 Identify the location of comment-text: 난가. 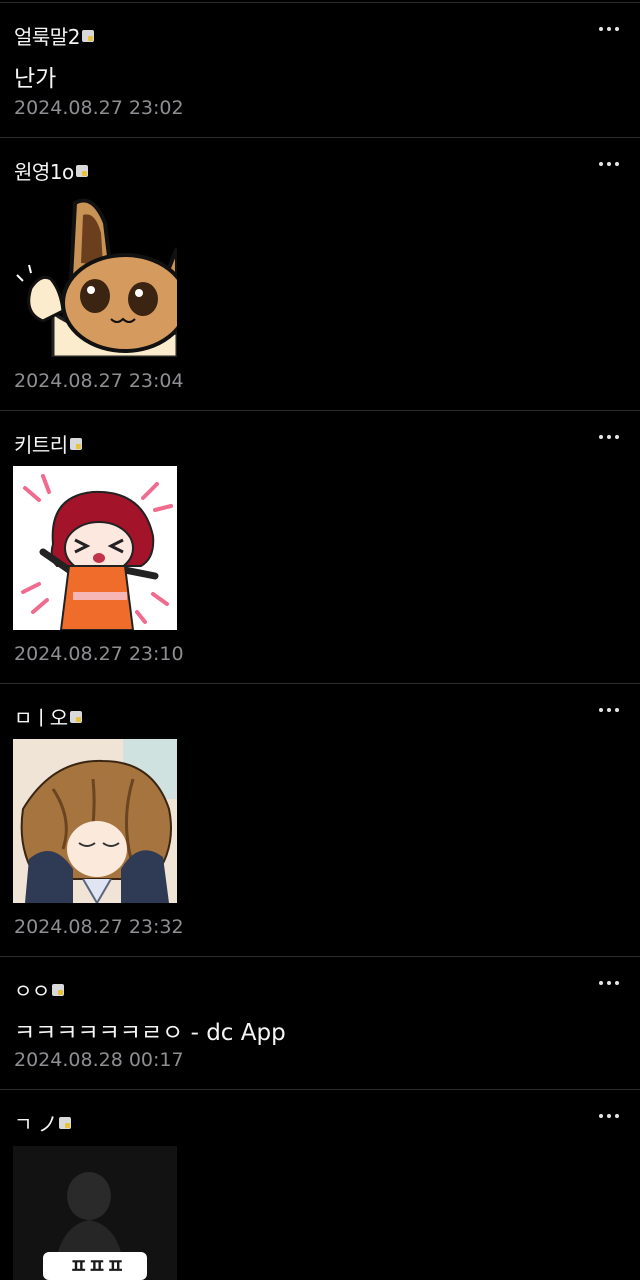
(35, 79).